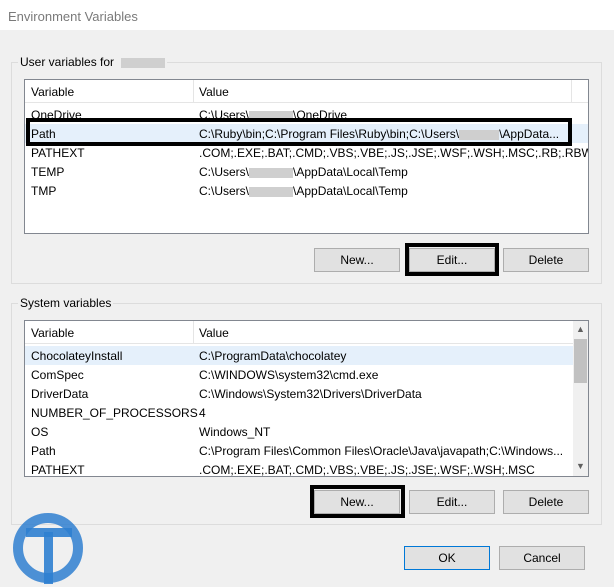 Image resolution: width=614 pixels, height=587 pixels. What do you see at coordinates (67, 62) in the screenshot?
I see `user-variables-label-text: User variables for` at bounding box center [67, 62].